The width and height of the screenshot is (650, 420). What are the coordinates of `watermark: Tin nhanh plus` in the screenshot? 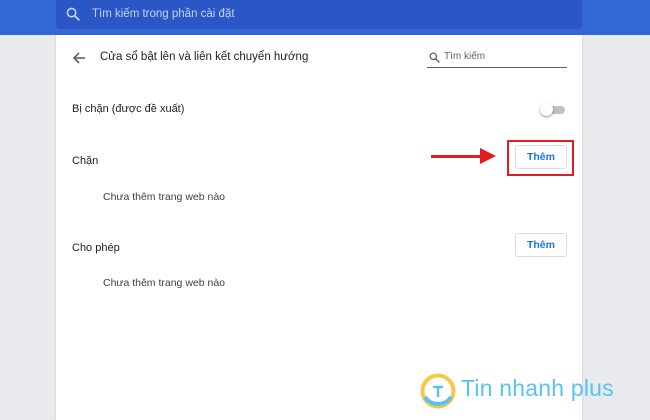 It's located at (520, 390).